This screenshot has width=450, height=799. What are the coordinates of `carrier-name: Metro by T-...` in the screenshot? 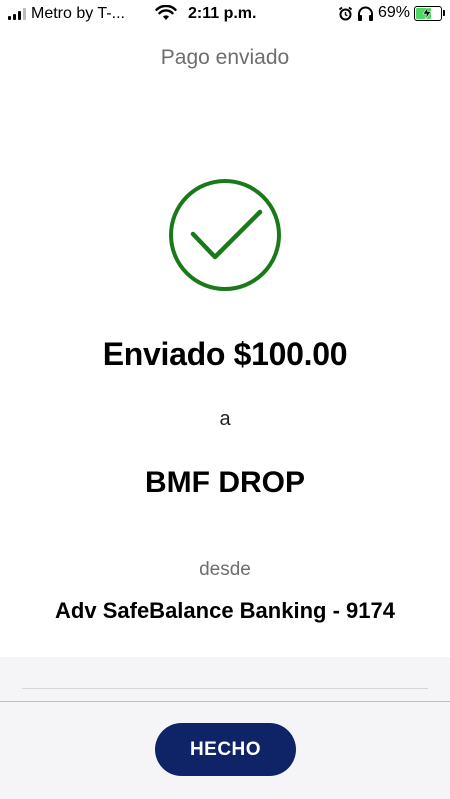 It's located at (78, 13).